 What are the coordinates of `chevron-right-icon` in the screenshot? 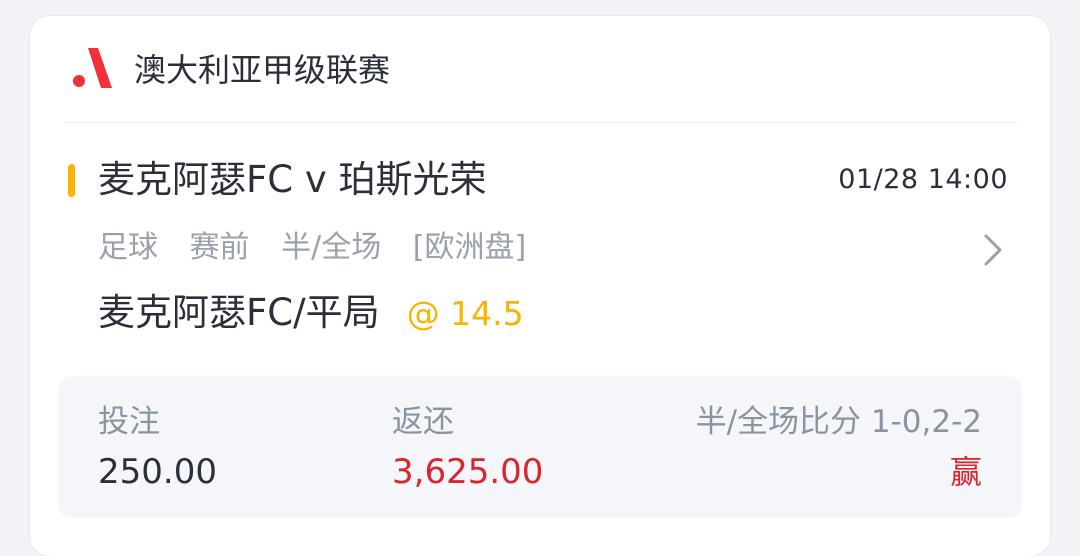 It's located at (992, 250).